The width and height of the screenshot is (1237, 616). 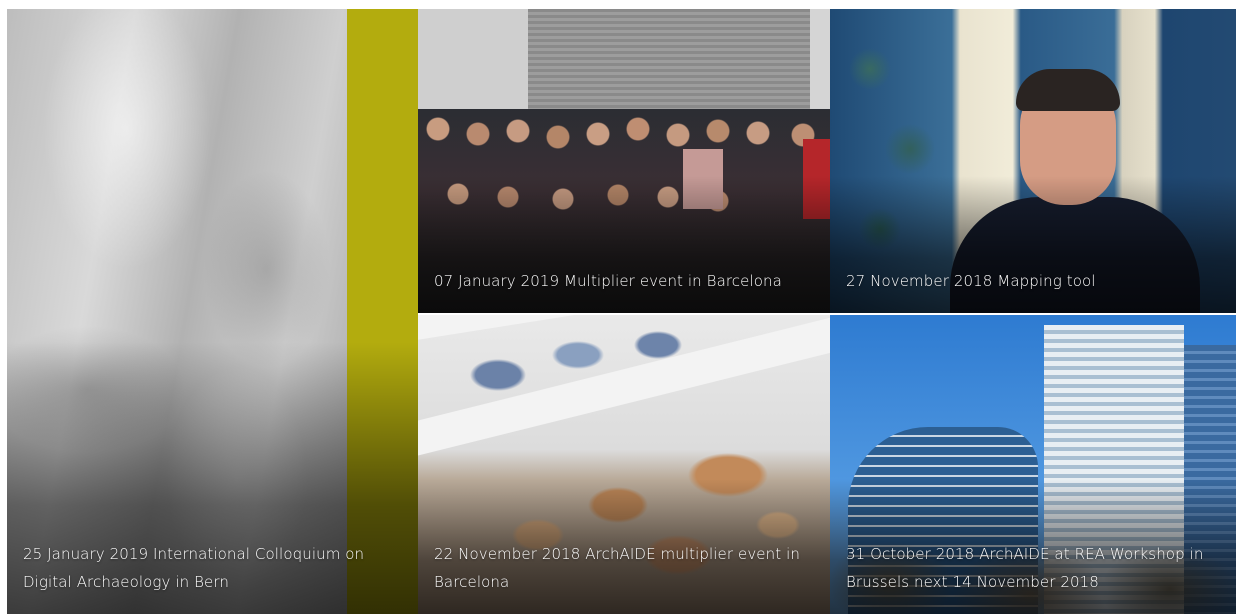 What do you see at coordinates (1032, 281) in the screenshot?
I see `news-tile-caption: 27 November 2018 Mapping tool` at bounding box center [1032, 281].